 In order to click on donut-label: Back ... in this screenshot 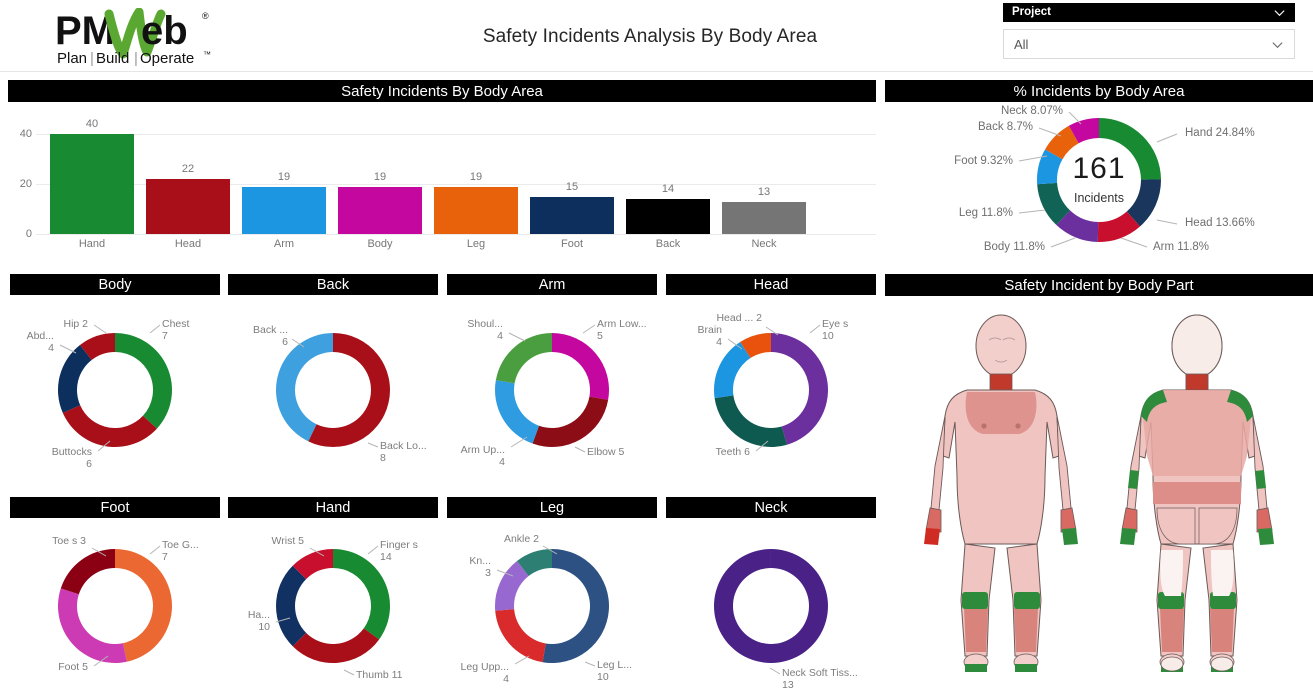, I will do `click(270, 330)`.